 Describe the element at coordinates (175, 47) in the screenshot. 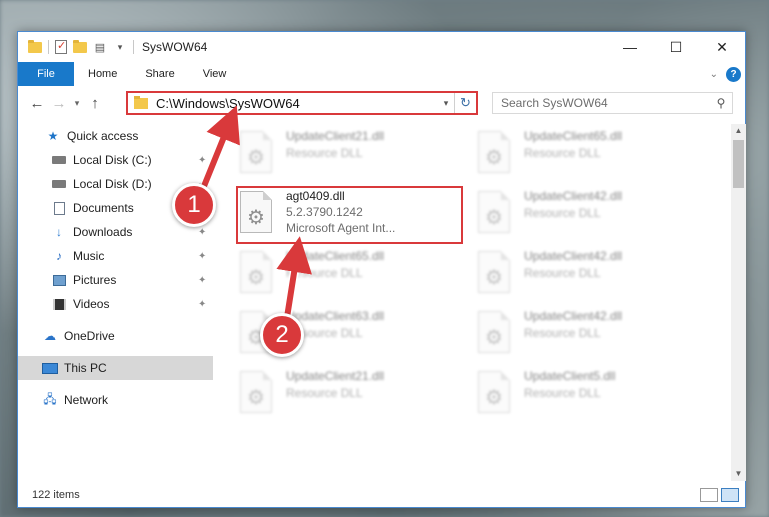

I see `window-title: SysWOW64` at that location.